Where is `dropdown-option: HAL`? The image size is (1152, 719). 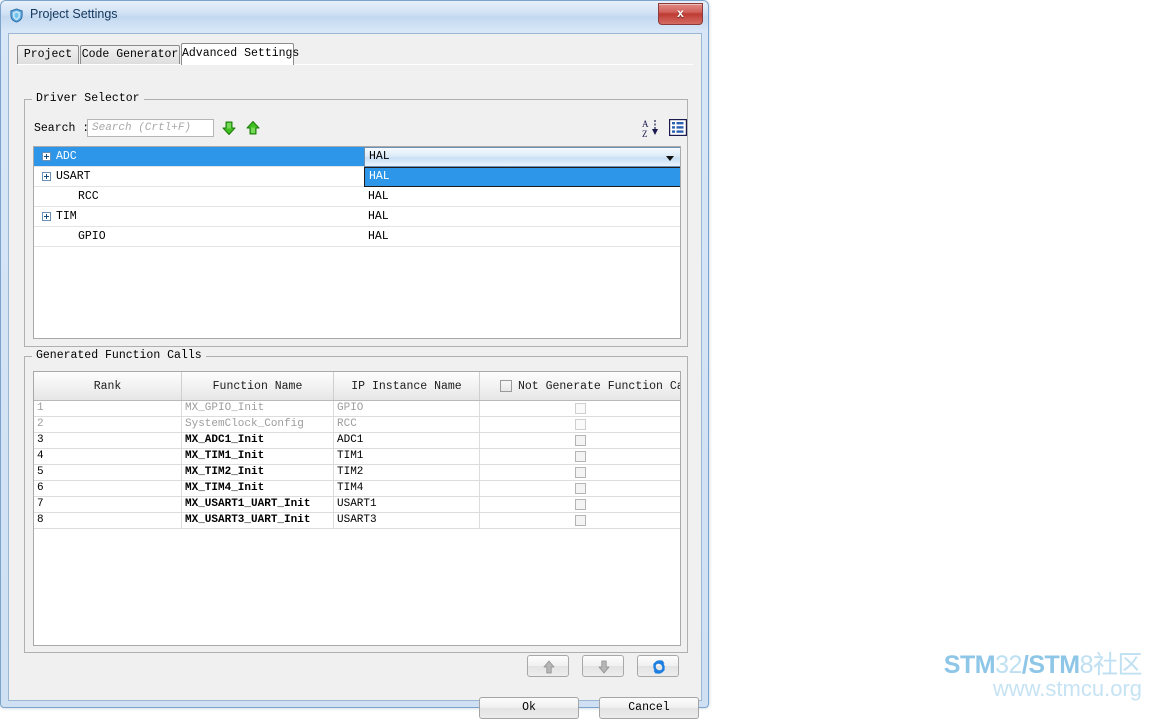 dropdown-option: HAL is located at coordinates (522, 177).